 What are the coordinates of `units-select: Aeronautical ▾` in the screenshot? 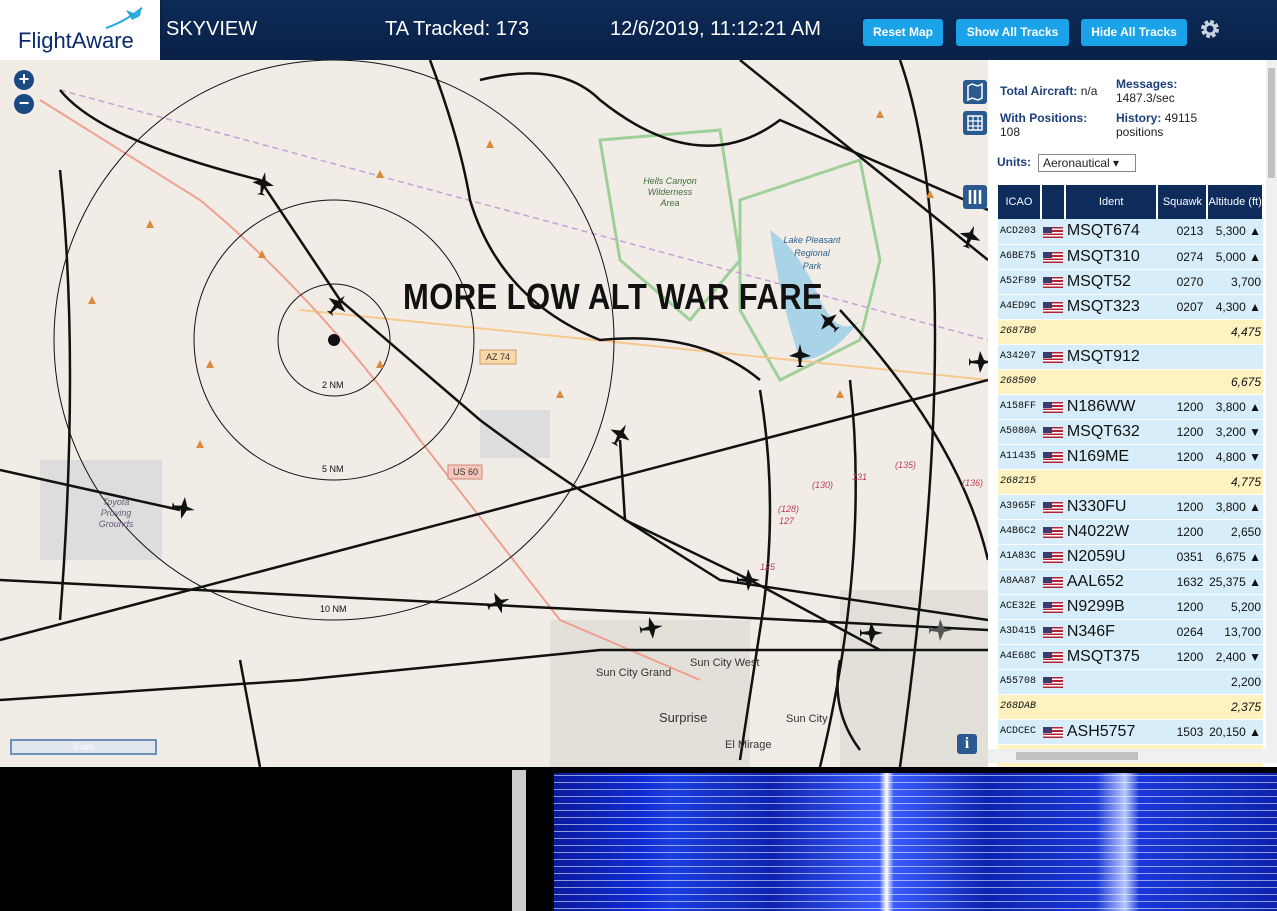 It's located at (1087, 163).